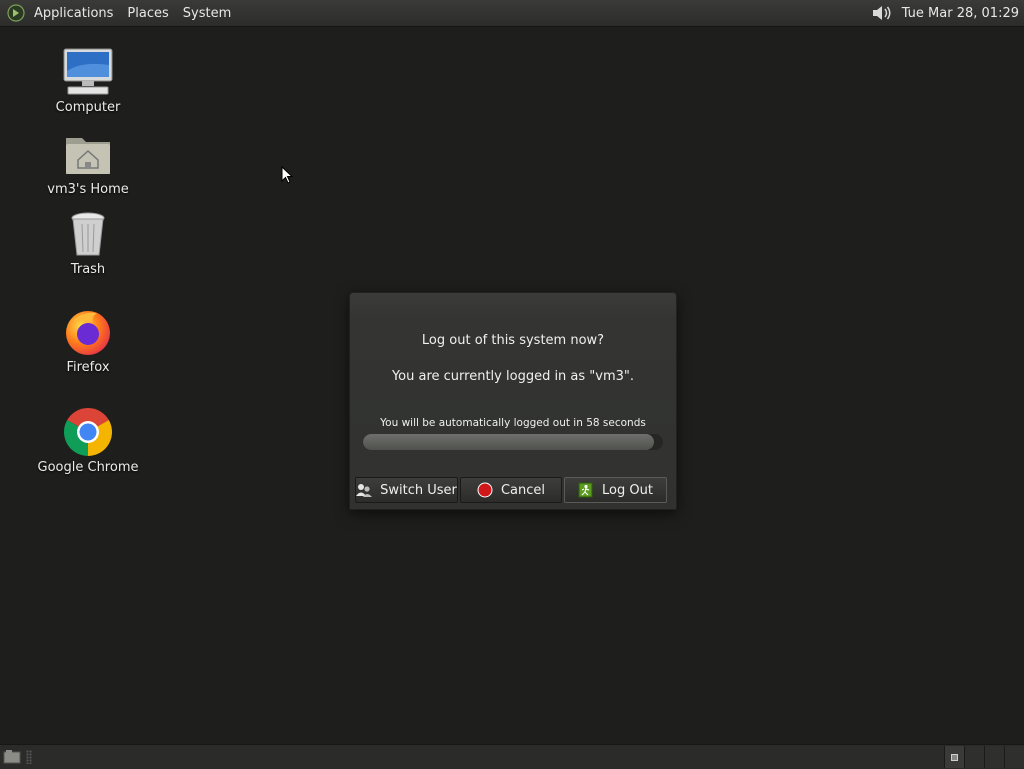  What do you see at coordinates (508, 442) in the screenshot?
I see `logout-progress-fill` at bounding box center [508, 442].